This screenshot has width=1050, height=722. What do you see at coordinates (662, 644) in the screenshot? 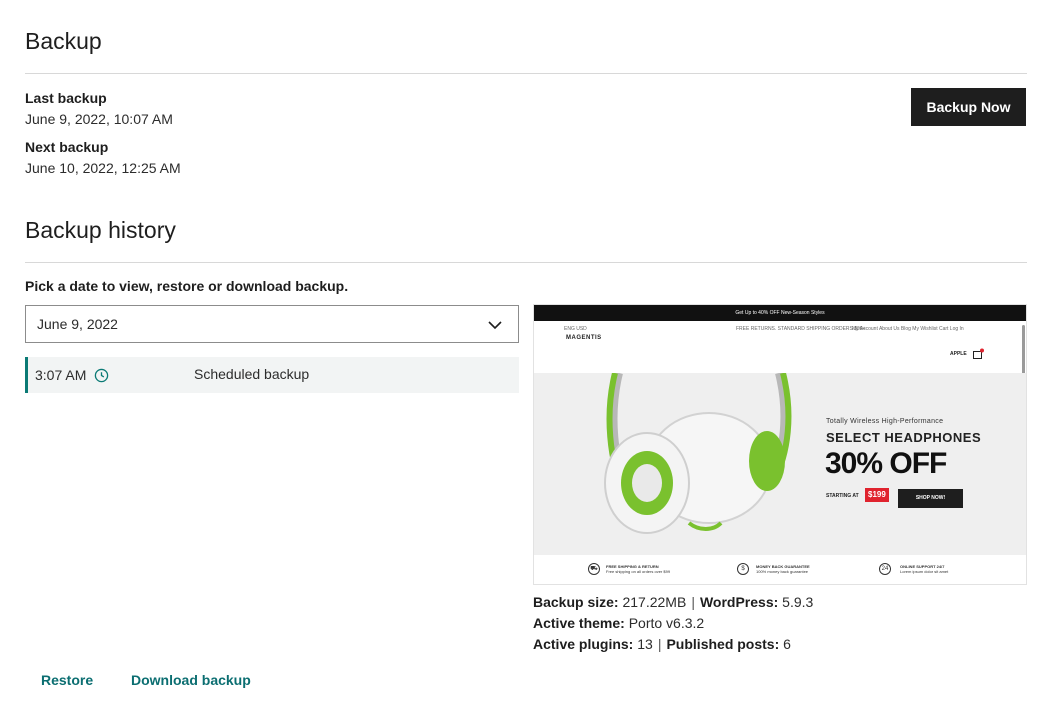
I see `backup-meta-line-3: Active plugins: 13 | Published posts: 6` at bounding box center [662, 644].